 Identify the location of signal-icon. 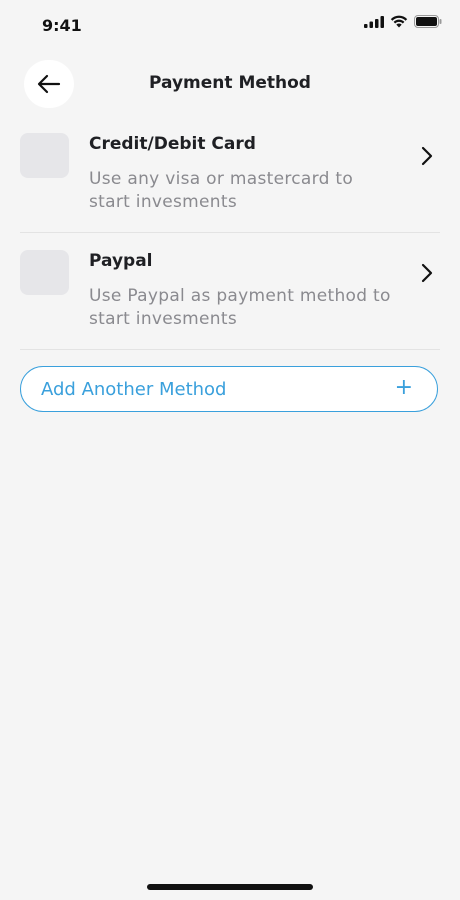
(374, 21).